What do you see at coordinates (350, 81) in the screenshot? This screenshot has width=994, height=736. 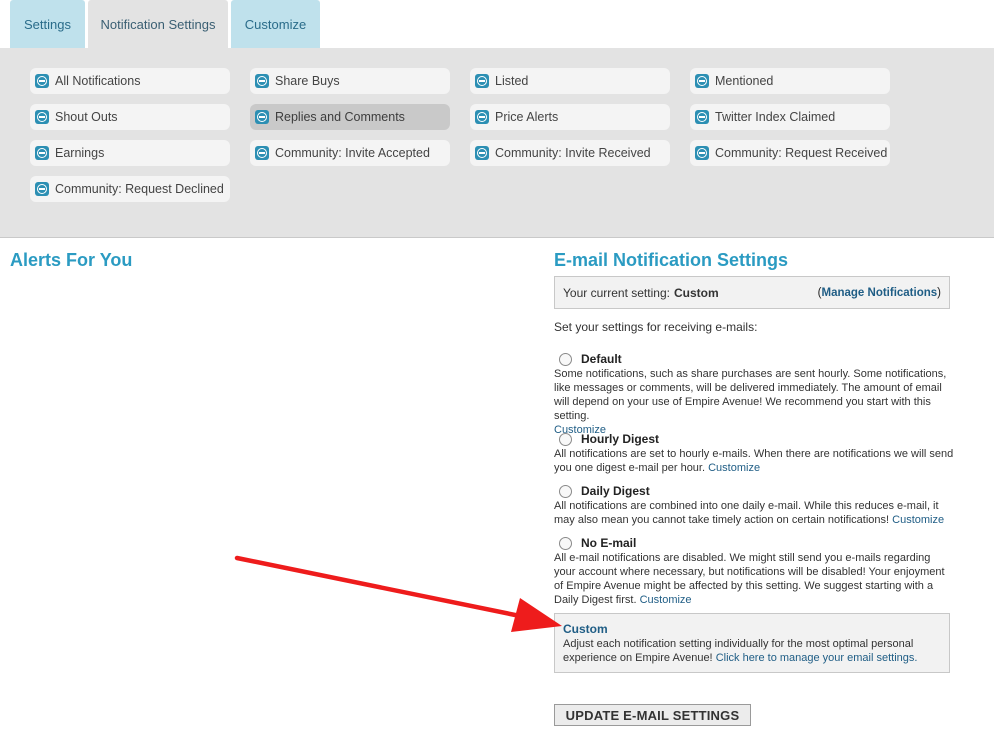 I see `filter-share-buys: Share Buys` at bounding box center [350, 81].